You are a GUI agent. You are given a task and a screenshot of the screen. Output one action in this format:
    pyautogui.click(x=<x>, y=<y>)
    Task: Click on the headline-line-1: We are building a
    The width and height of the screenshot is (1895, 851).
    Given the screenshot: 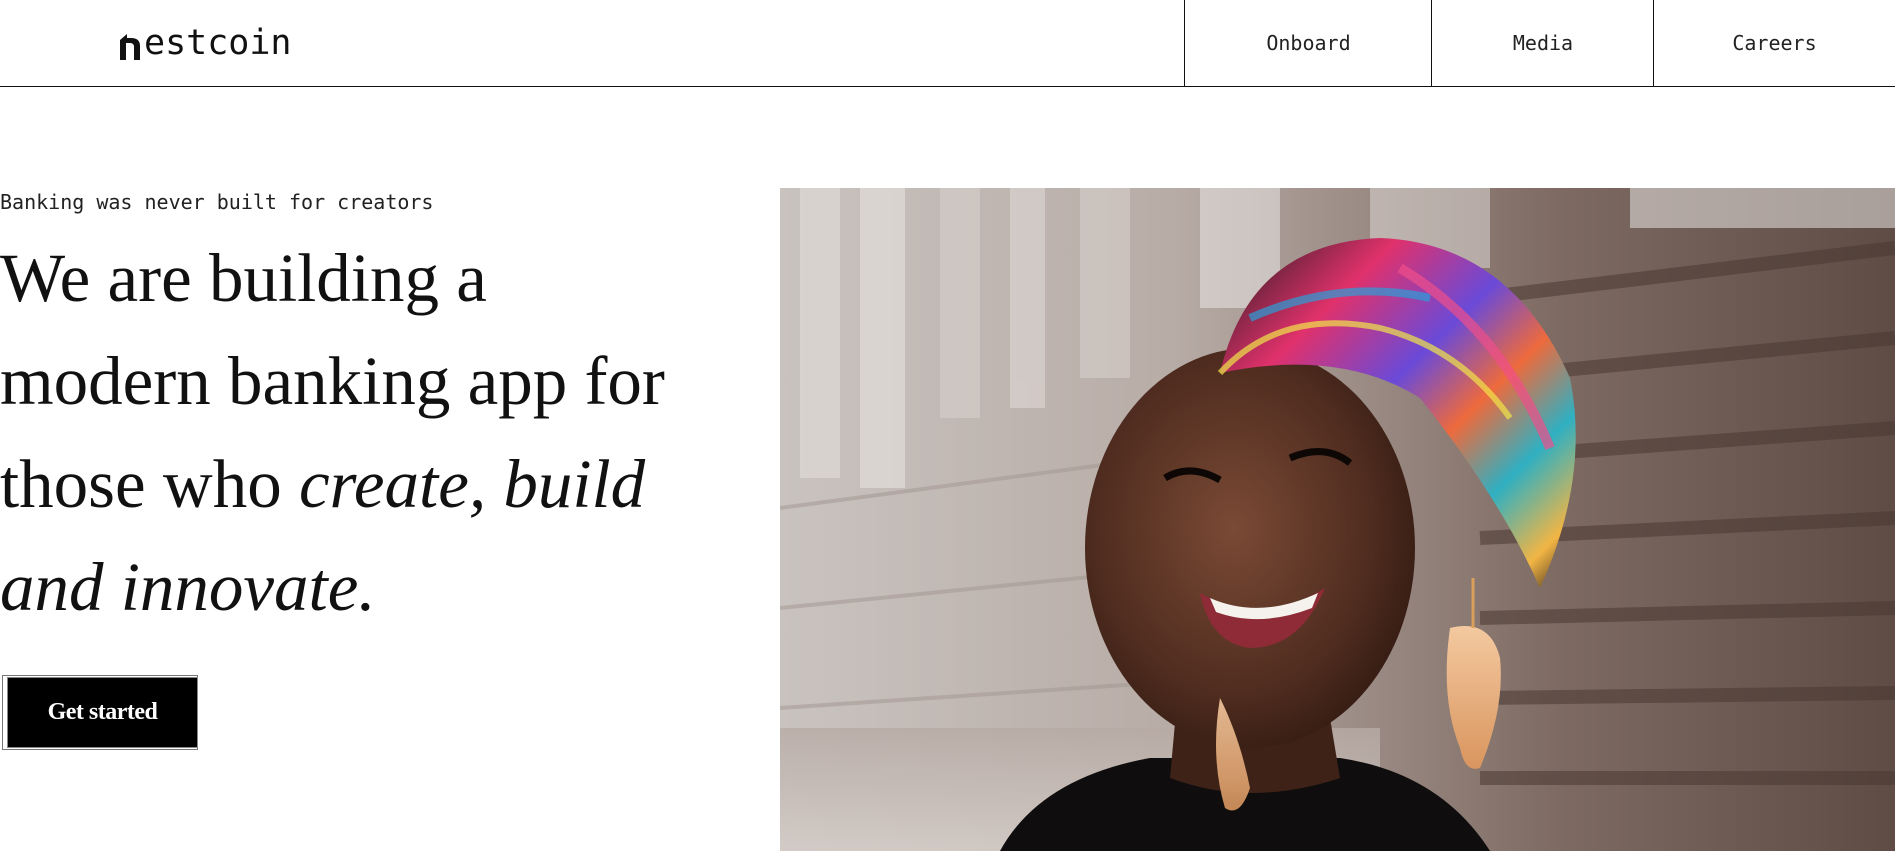 What is the action you would take?
    pyautogui.click(x=243, y=278)
    